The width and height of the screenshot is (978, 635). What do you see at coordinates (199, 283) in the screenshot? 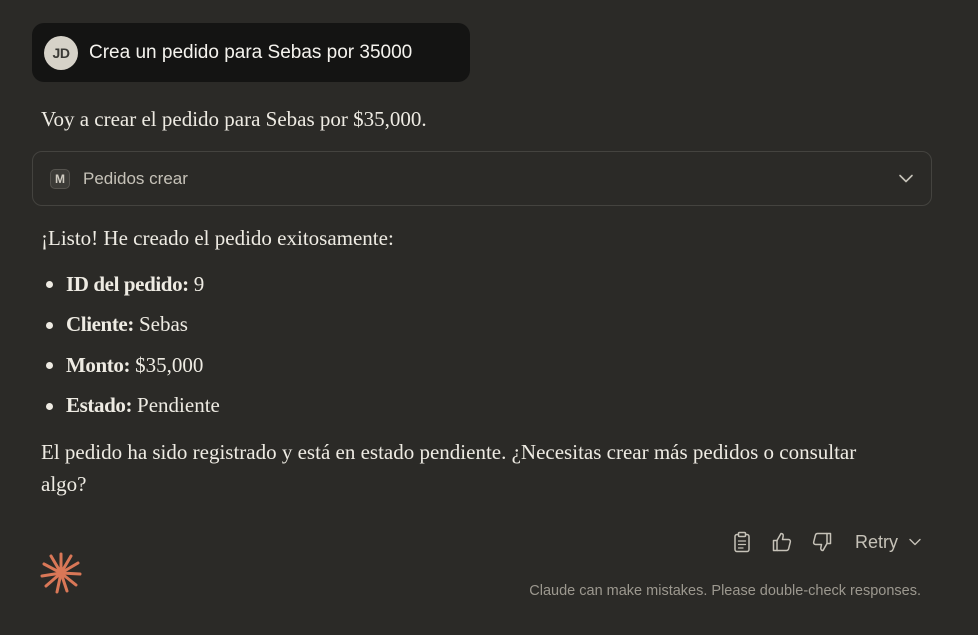
I see `detail-value: 9` at bounding box center [199, 283].